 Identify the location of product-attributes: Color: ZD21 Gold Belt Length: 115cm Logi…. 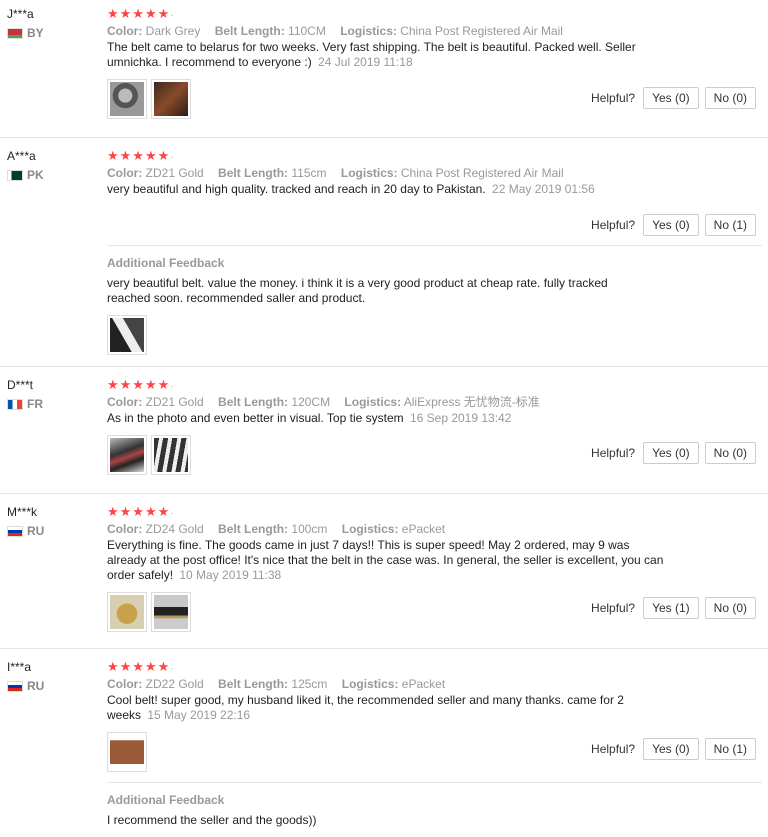
(434, 173).